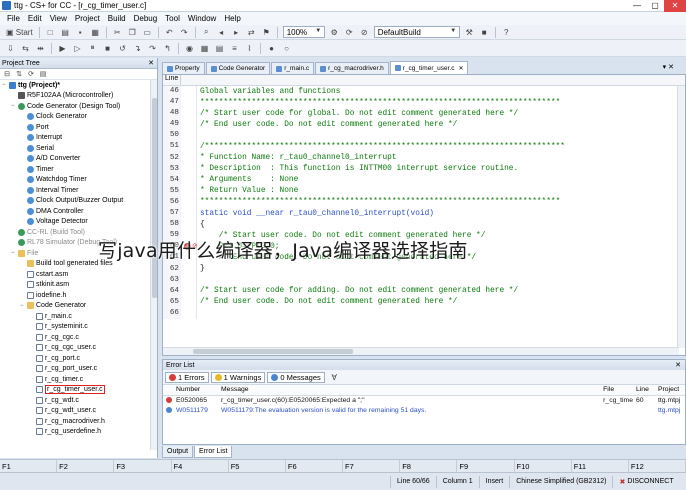  Describe the element at coordinates (40, 48) in the screenshot. I see `disconnect-icon: ⇹` at that location.